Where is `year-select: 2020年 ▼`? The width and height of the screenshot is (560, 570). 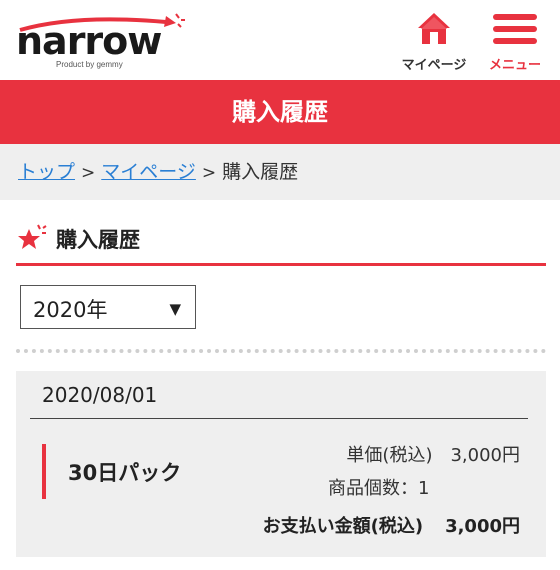
year-select: 2020年 ▼ is located at coordinates (108, 307).